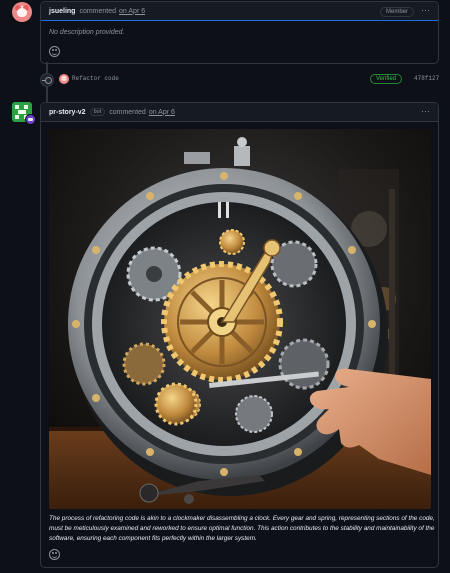  I want to click on bot-badge: bot, so click(97, 112).